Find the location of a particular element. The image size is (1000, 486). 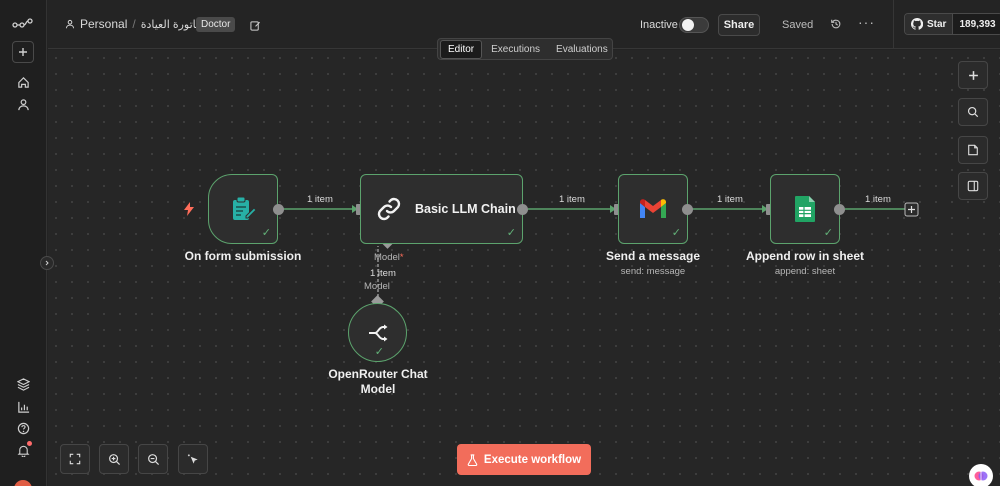

node-label-form: On form submission is located at coordinates (243, 256).